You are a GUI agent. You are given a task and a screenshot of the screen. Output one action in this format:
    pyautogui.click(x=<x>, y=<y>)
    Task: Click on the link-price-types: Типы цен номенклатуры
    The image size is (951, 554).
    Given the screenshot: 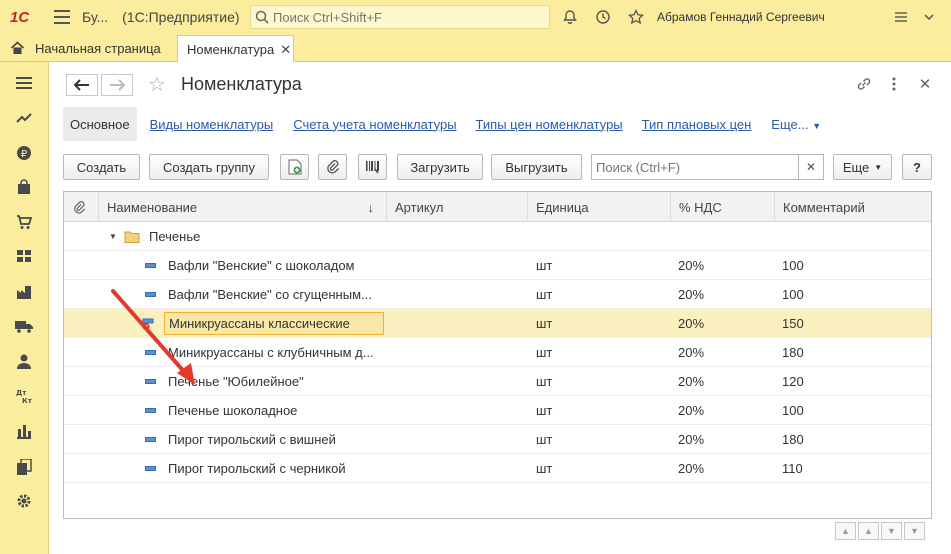 What is the action you would take?
    pyautogui.click(x=549, y=124)
    